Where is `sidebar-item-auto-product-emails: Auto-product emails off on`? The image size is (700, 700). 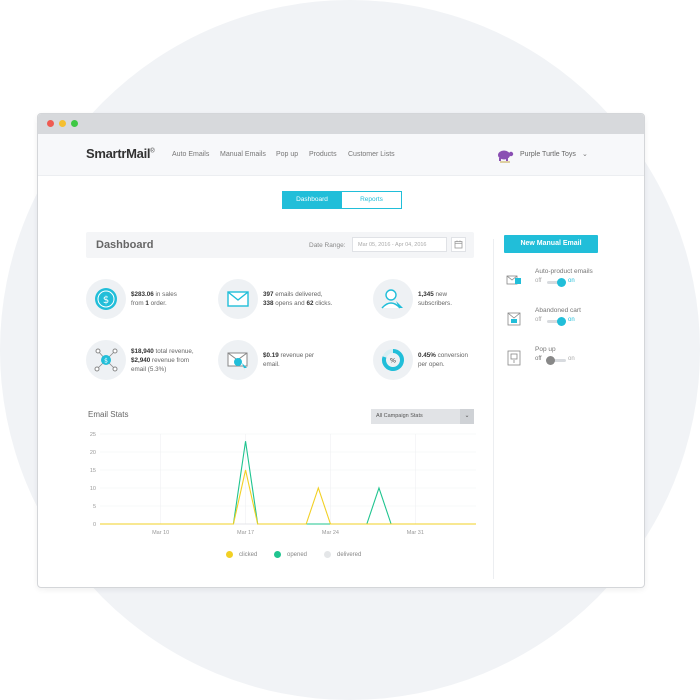 sidebar-item-auto-product-emails: Auto-product emails off on is located at coordinates (556, 283).